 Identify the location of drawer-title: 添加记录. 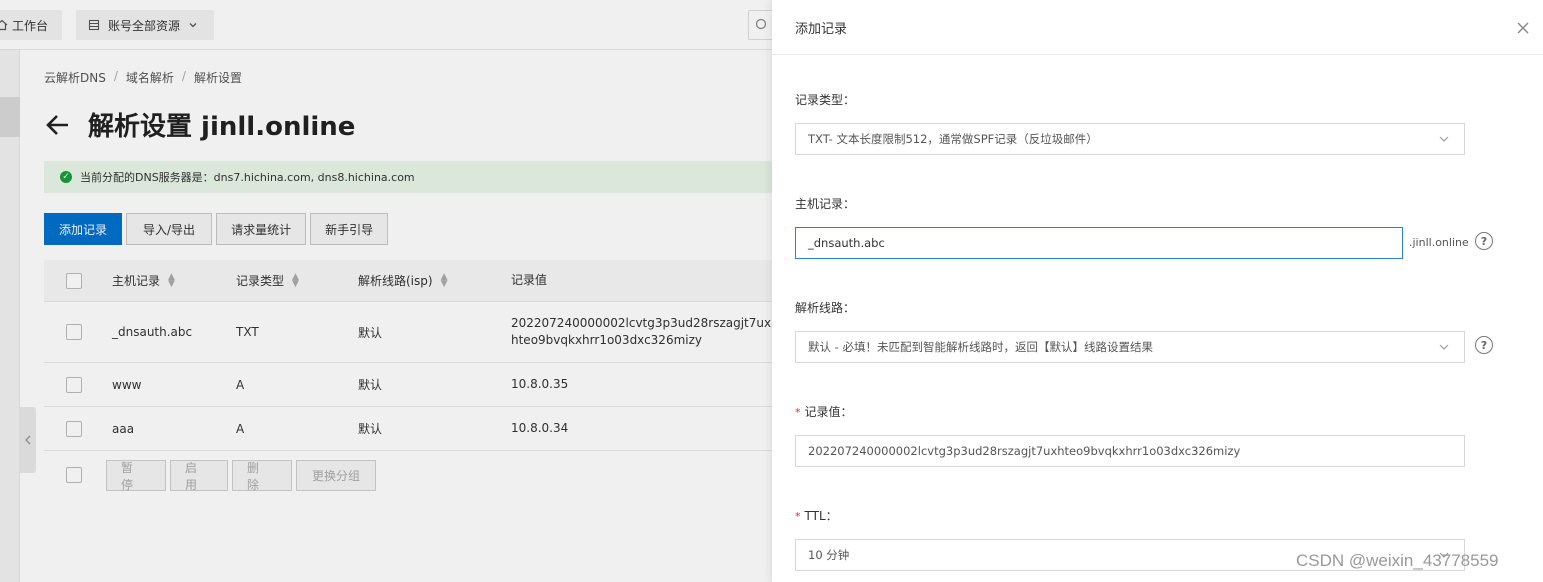
(821, 29).